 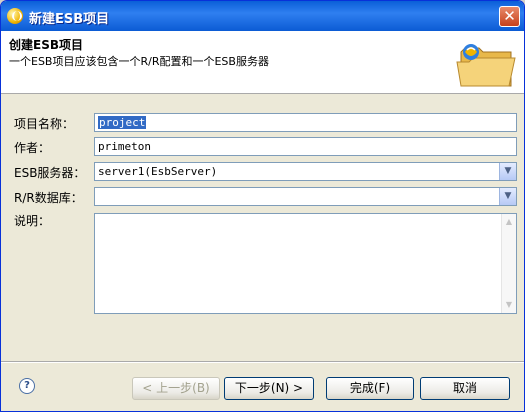 I want to click on finish-button: 完成(F), so click(x=370, y=388).